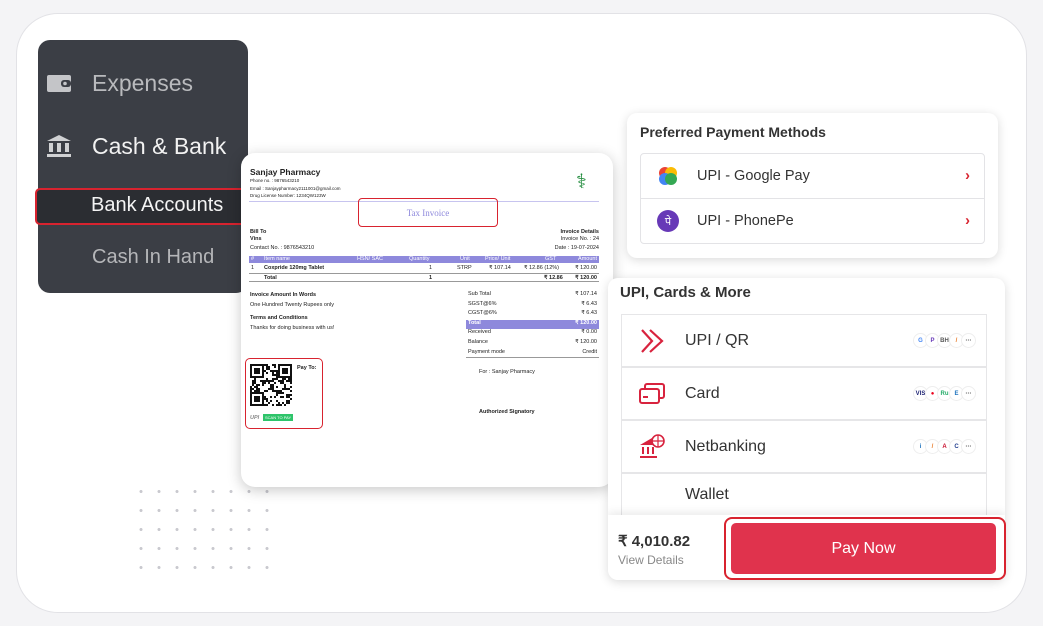  I want to click on method-label: UPI - PhonePe, so click(745, 221).